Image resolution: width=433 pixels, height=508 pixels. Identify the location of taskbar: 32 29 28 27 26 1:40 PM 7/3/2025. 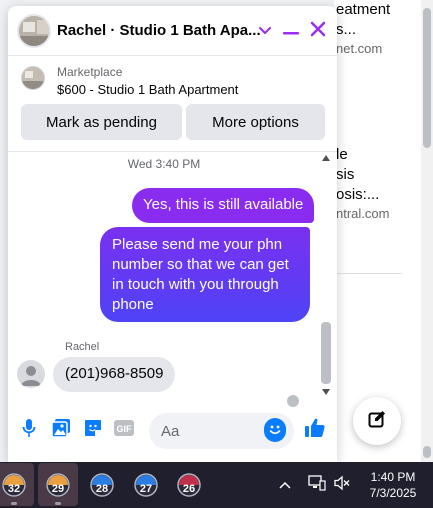
(216, 485).